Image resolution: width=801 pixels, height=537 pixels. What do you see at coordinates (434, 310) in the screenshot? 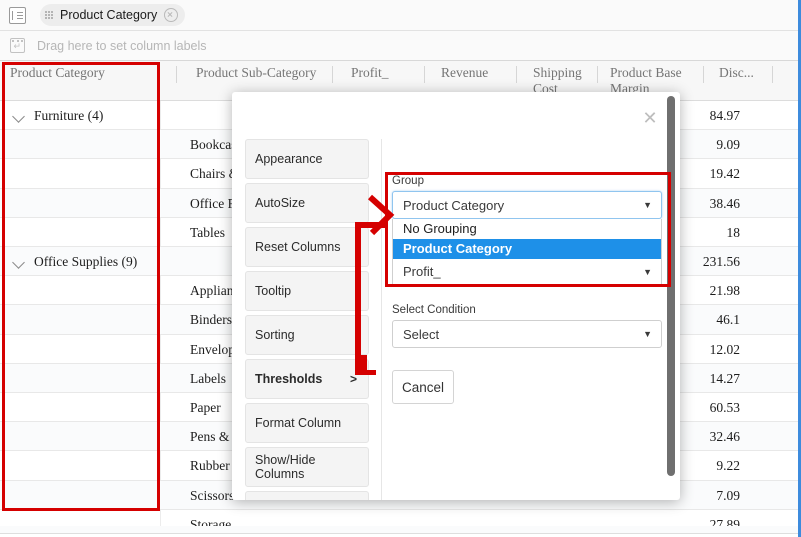
I see `select-condition-label: Select Condition` at bounding box center [434, 310].